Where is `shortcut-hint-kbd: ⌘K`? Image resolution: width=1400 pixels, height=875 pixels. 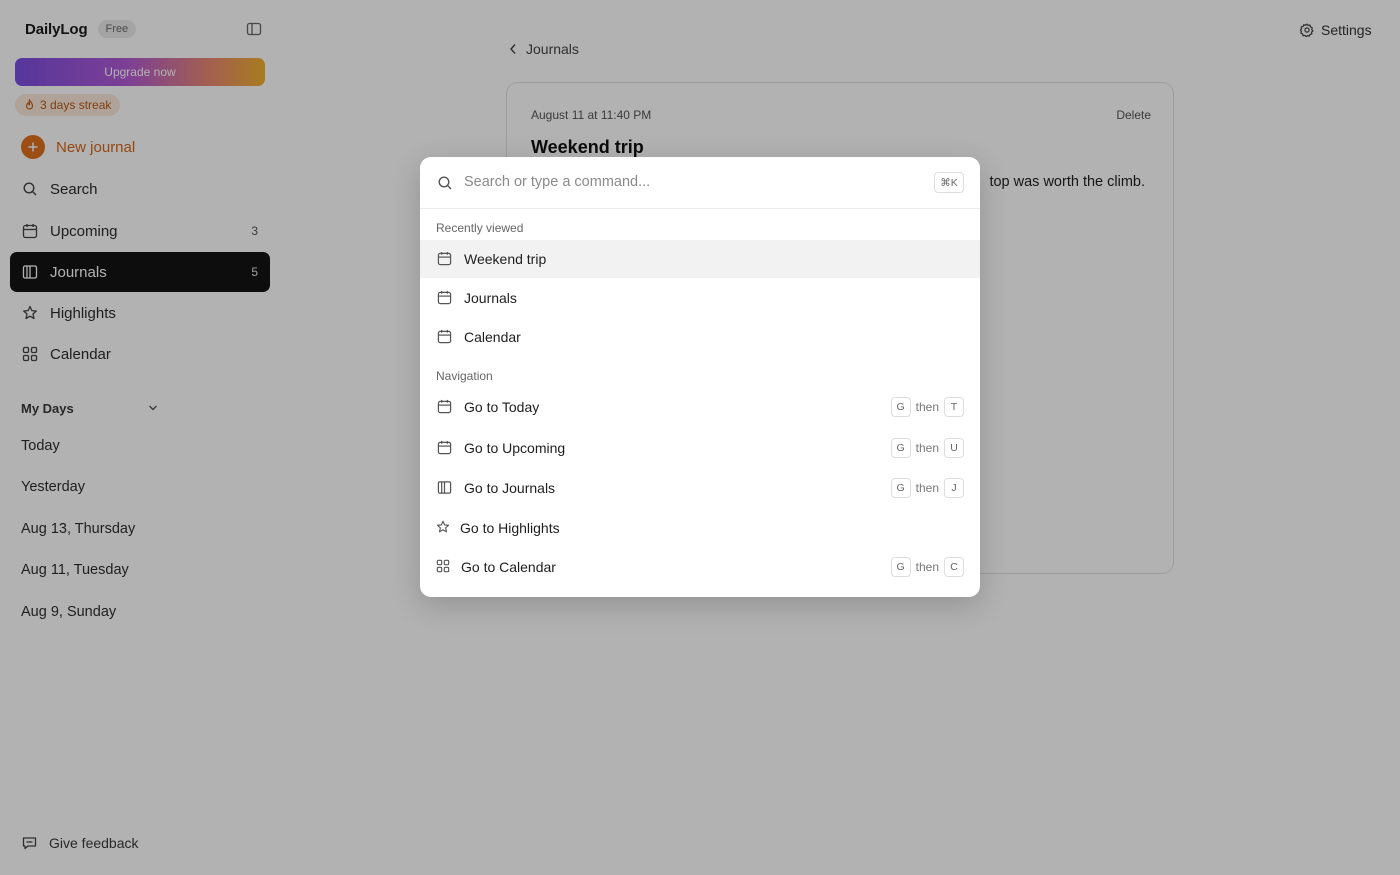
shortcut-hint-kbd: ⌘K is located at coordinates (949, 182).